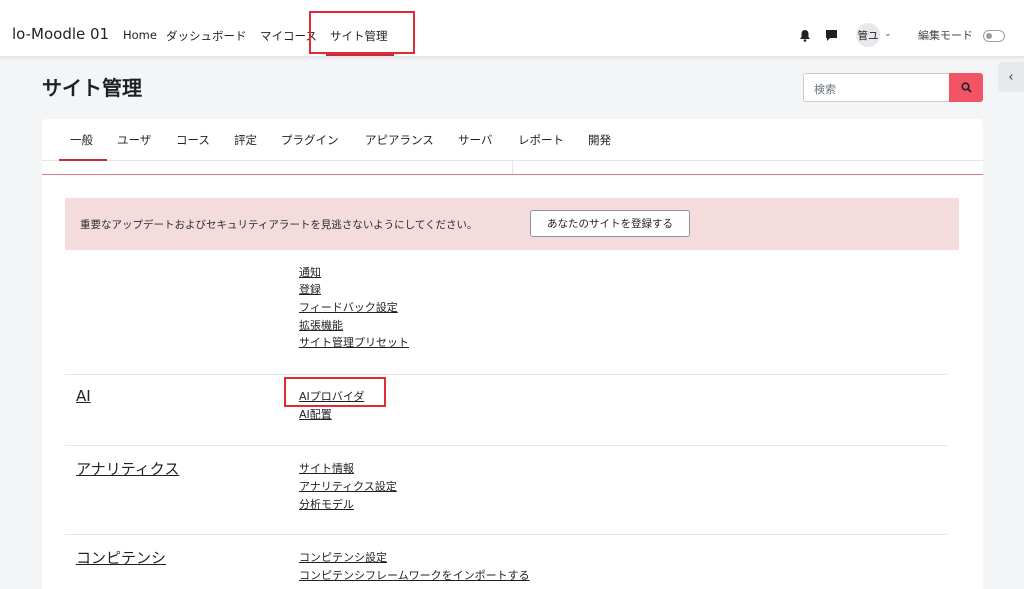  What do you see at coordinates (245, 140) in the screenshot?
I see `tab-grades: 評定` at bounding box center [245, 140].